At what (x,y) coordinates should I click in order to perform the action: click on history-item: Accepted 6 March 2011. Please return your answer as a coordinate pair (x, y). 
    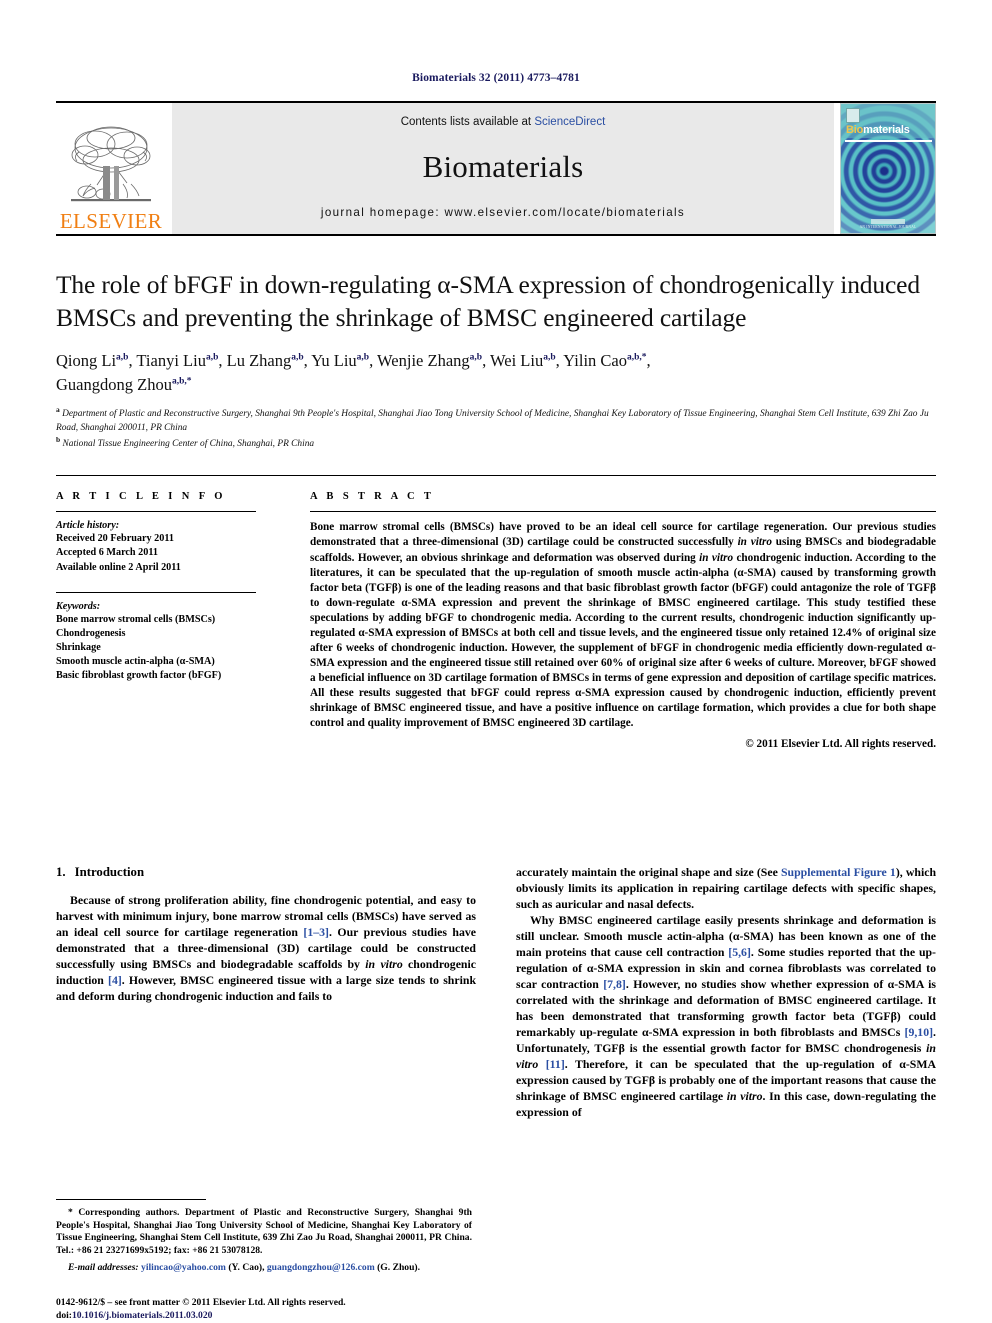
    Looking at the image, I should click on (107, 553).